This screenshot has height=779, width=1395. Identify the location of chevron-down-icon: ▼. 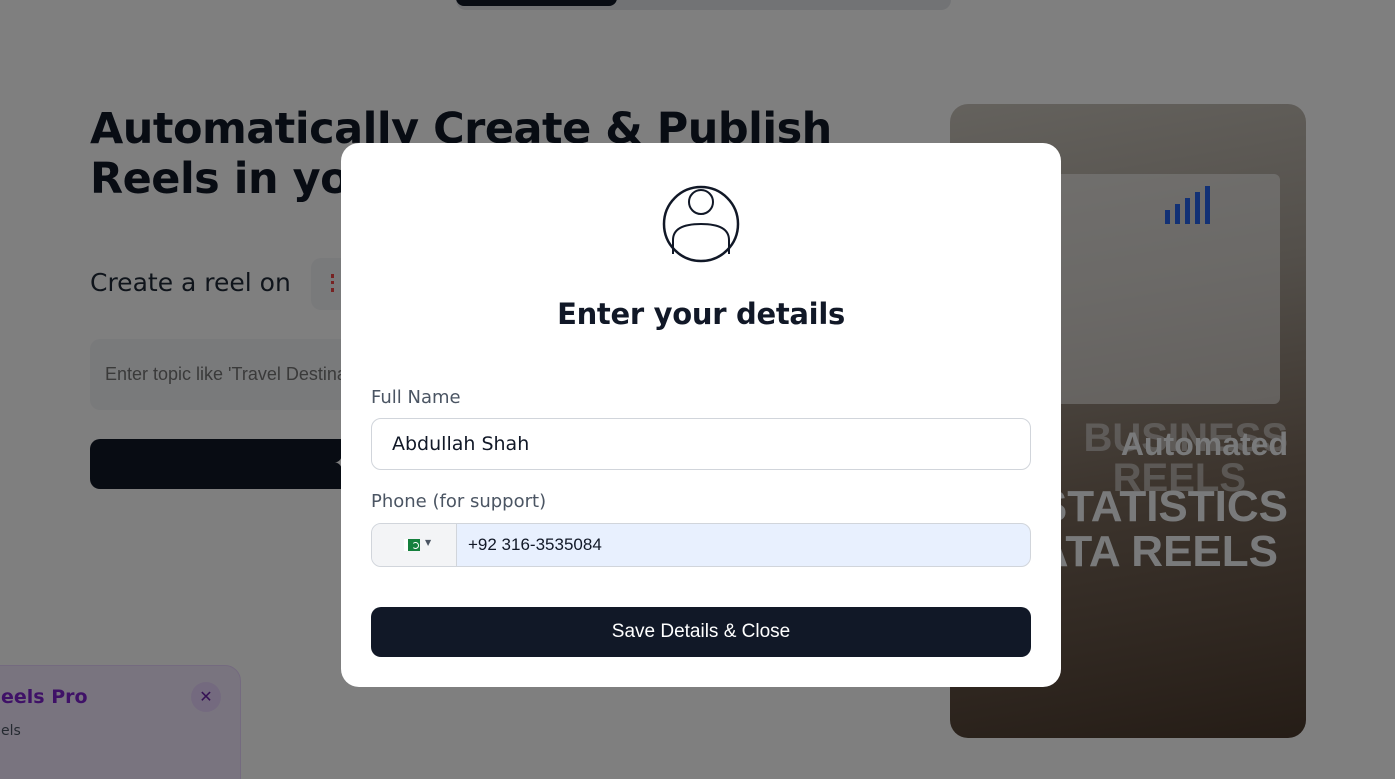
(428, 542).